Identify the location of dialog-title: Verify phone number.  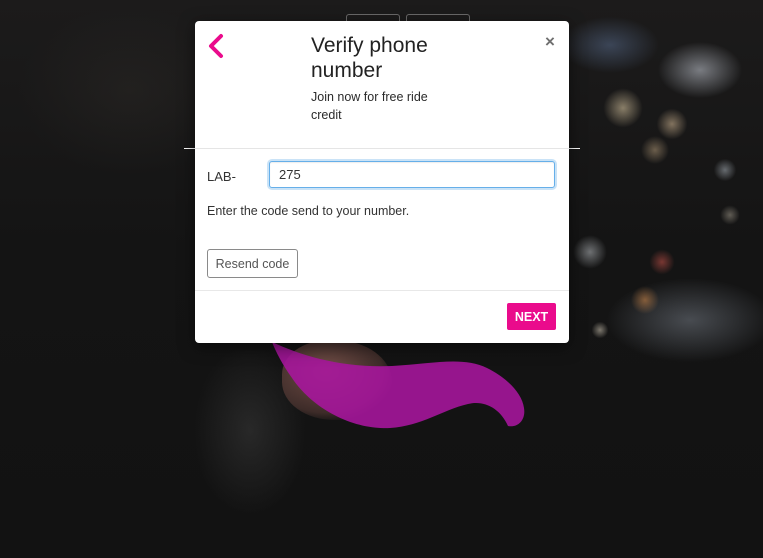
(369, 58).